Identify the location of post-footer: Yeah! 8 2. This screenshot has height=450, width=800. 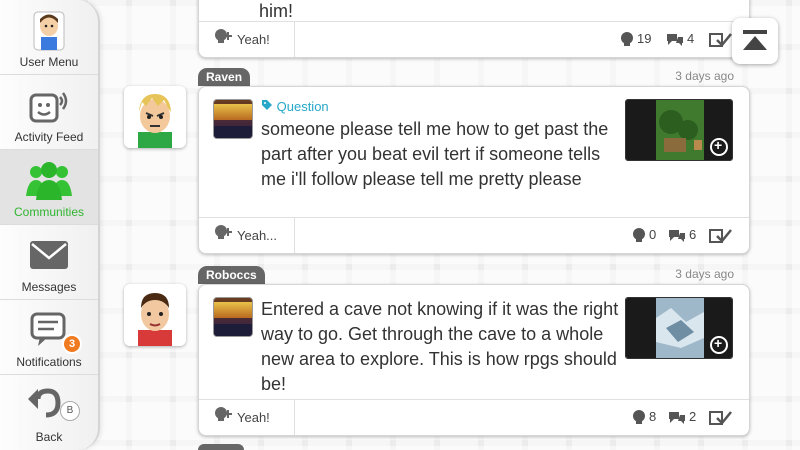
(474, 417).